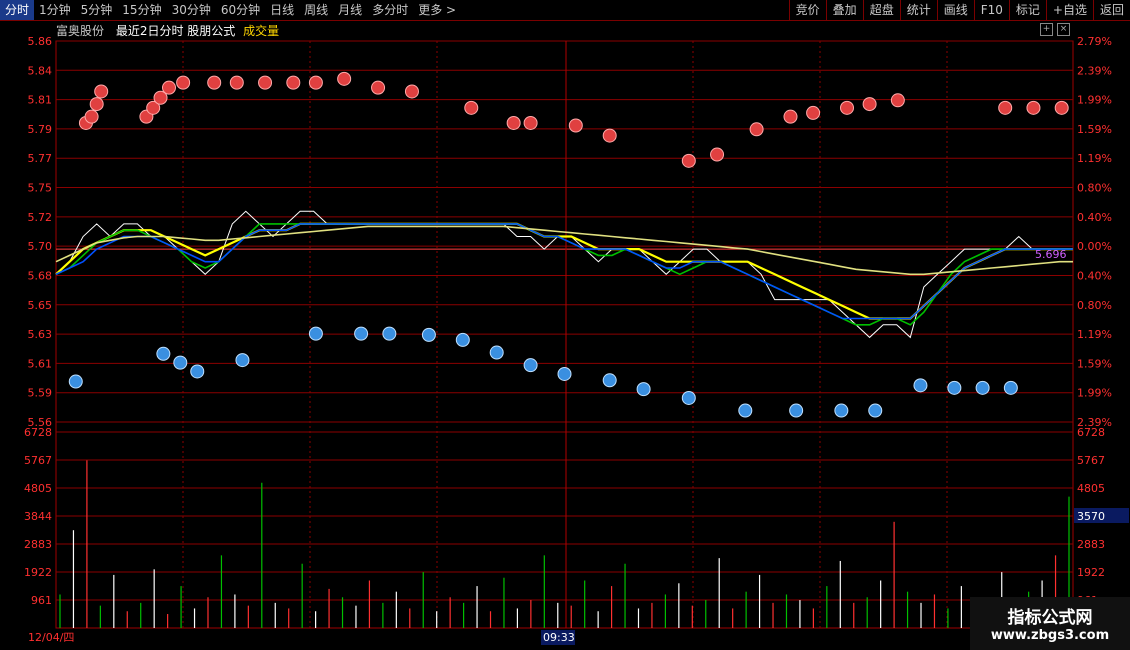 The image size is (1130, 650). I want to click on watermark-url: www.zbgs3.com, so click(1050, 635).